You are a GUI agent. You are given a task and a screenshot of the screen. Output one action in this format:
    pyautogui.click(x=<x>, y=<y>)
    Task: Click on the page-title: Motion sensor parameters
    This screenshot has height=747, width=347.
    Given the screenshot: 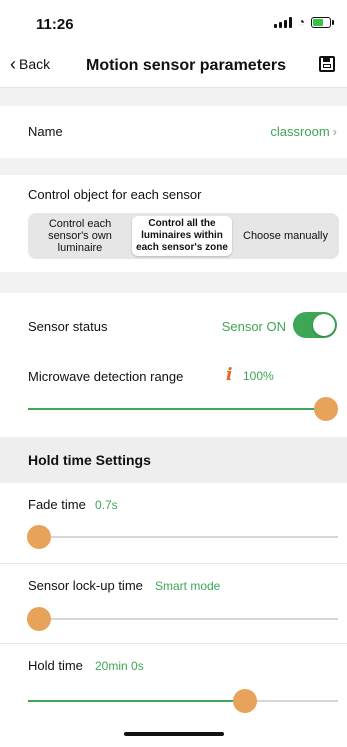 What is the action you would take?
    pyautogui.click(x=186, y=65)
    